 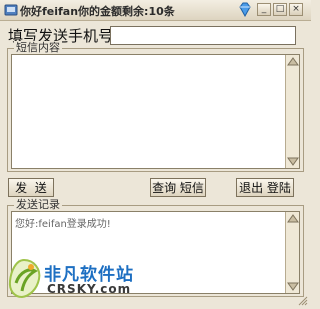 What do you see at coordinates (24, 278) in the screenshot?
I see `watermark-logo-icon` at bounding box center [24, 278].